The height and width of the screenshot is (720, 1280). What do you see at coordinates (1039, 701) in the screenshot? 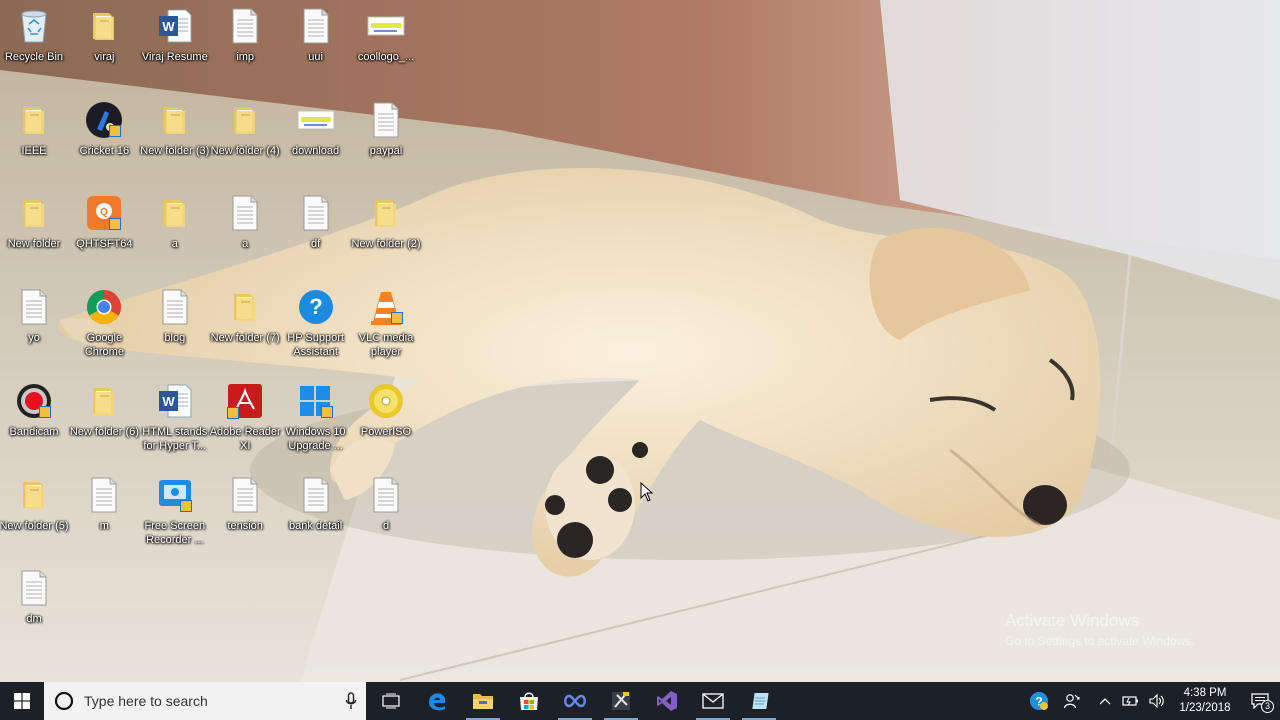
I see `hp-support-tray-icon: ?` at bounding box center [1039, 701].